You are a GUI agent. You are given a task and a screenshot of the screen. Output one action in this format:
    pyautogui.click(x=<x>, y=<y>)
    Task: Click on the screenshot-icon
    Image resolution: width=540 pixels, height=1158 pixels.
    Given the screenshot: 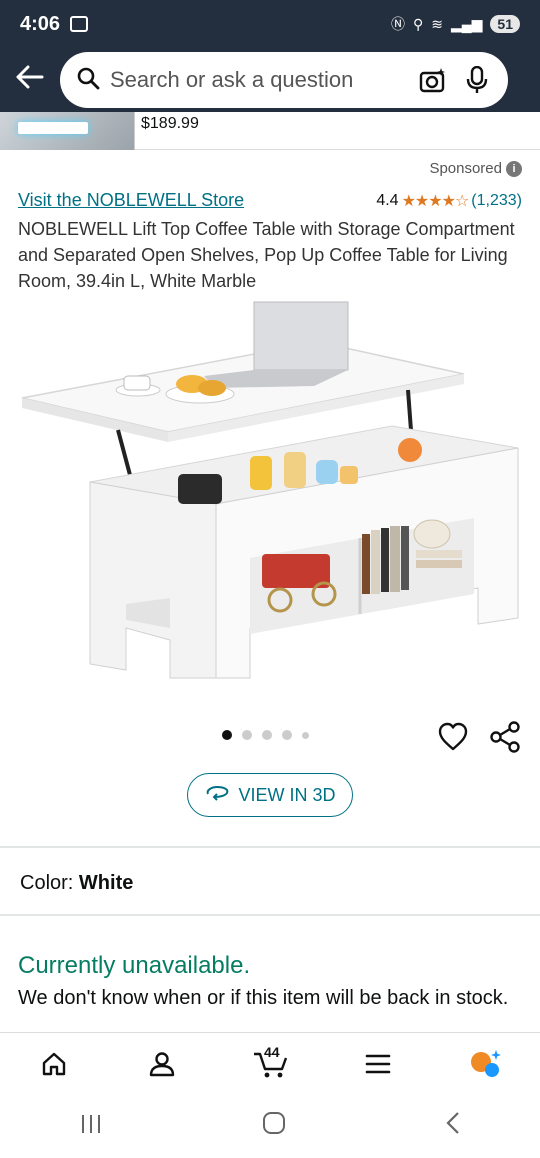 What is the action you would take?
    pyautogui.click(x=79, y=24)
    